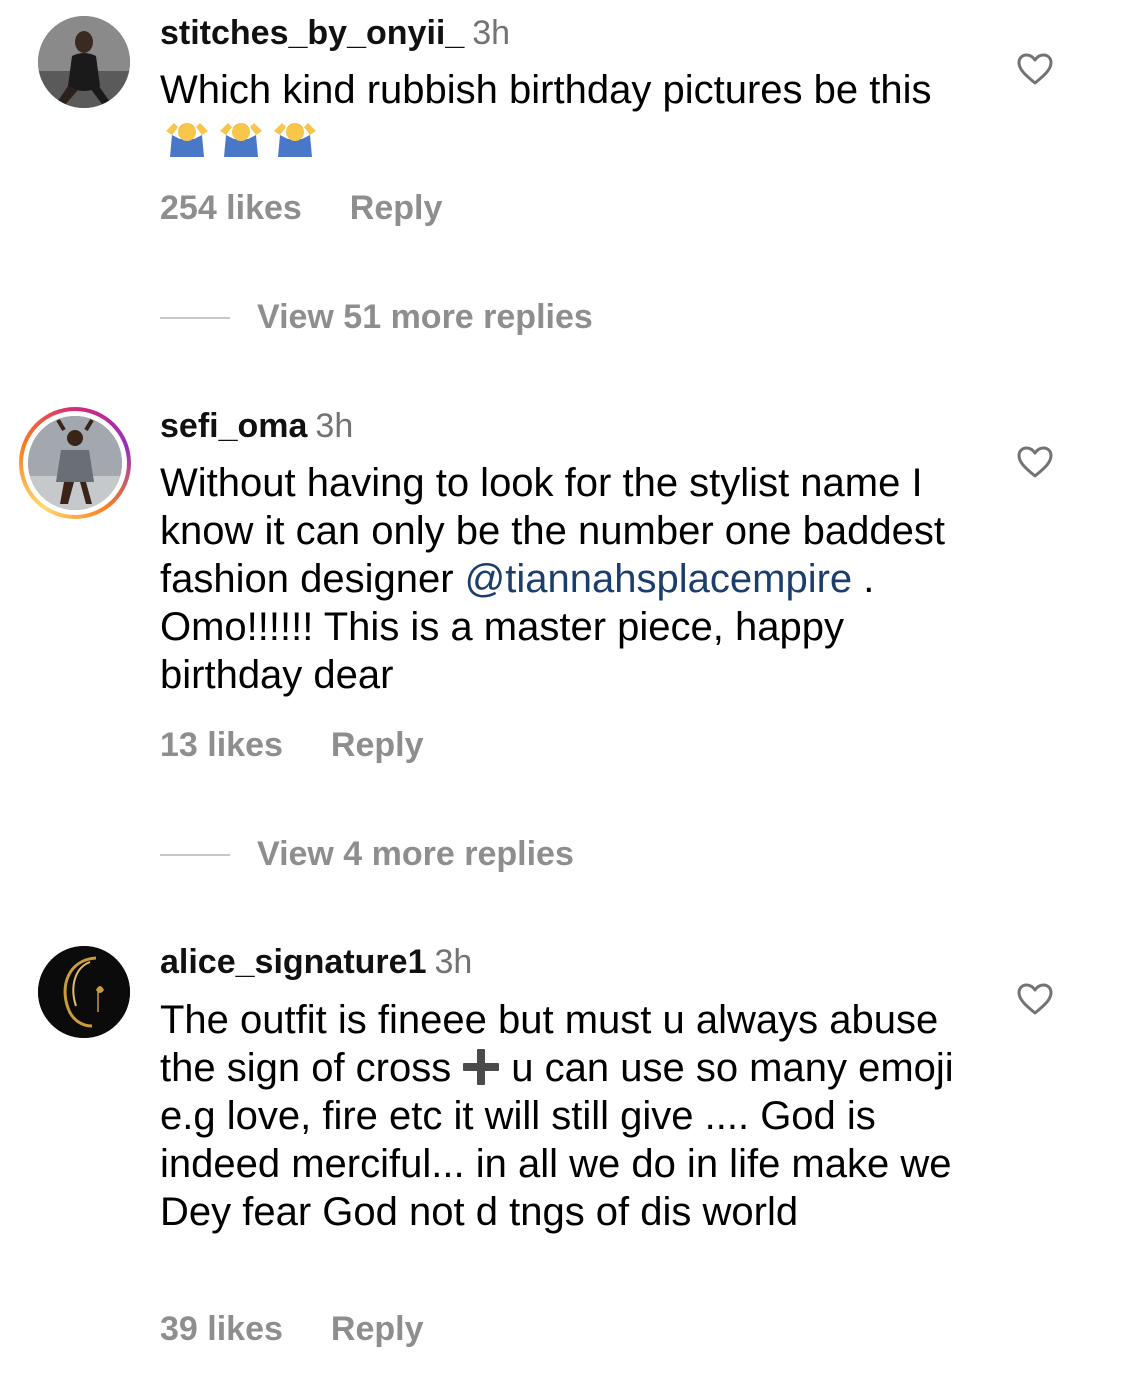 Image resolution: width=1125 pixels, height=1383 pixels. What do you see at coordinates (425, 317) in the screenshot?
I see `view-more-replies-label: View 51 more replies` at bounding box center [425, 317].